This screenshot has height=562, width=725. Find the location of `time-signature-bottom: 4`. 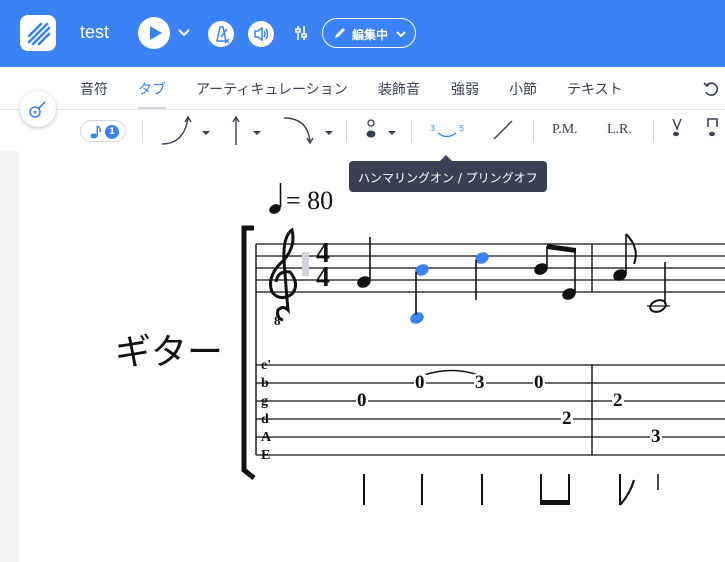

time-signature-bottom: 4 is located at coordinates (323, 278).